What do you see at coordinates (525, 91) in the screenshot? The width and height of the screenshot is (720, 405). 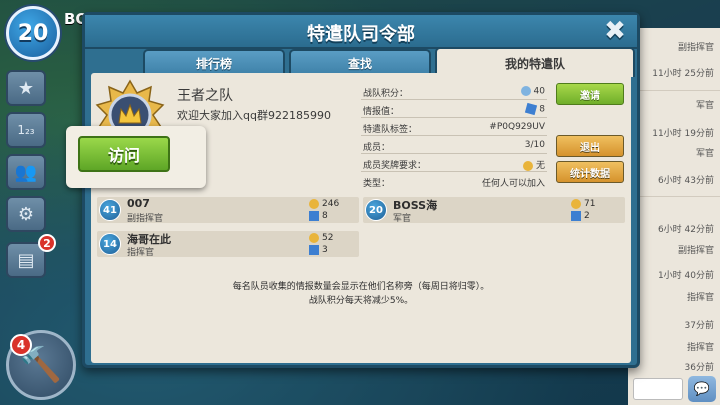 I see `score-icon` at bounding box center [525, 91].